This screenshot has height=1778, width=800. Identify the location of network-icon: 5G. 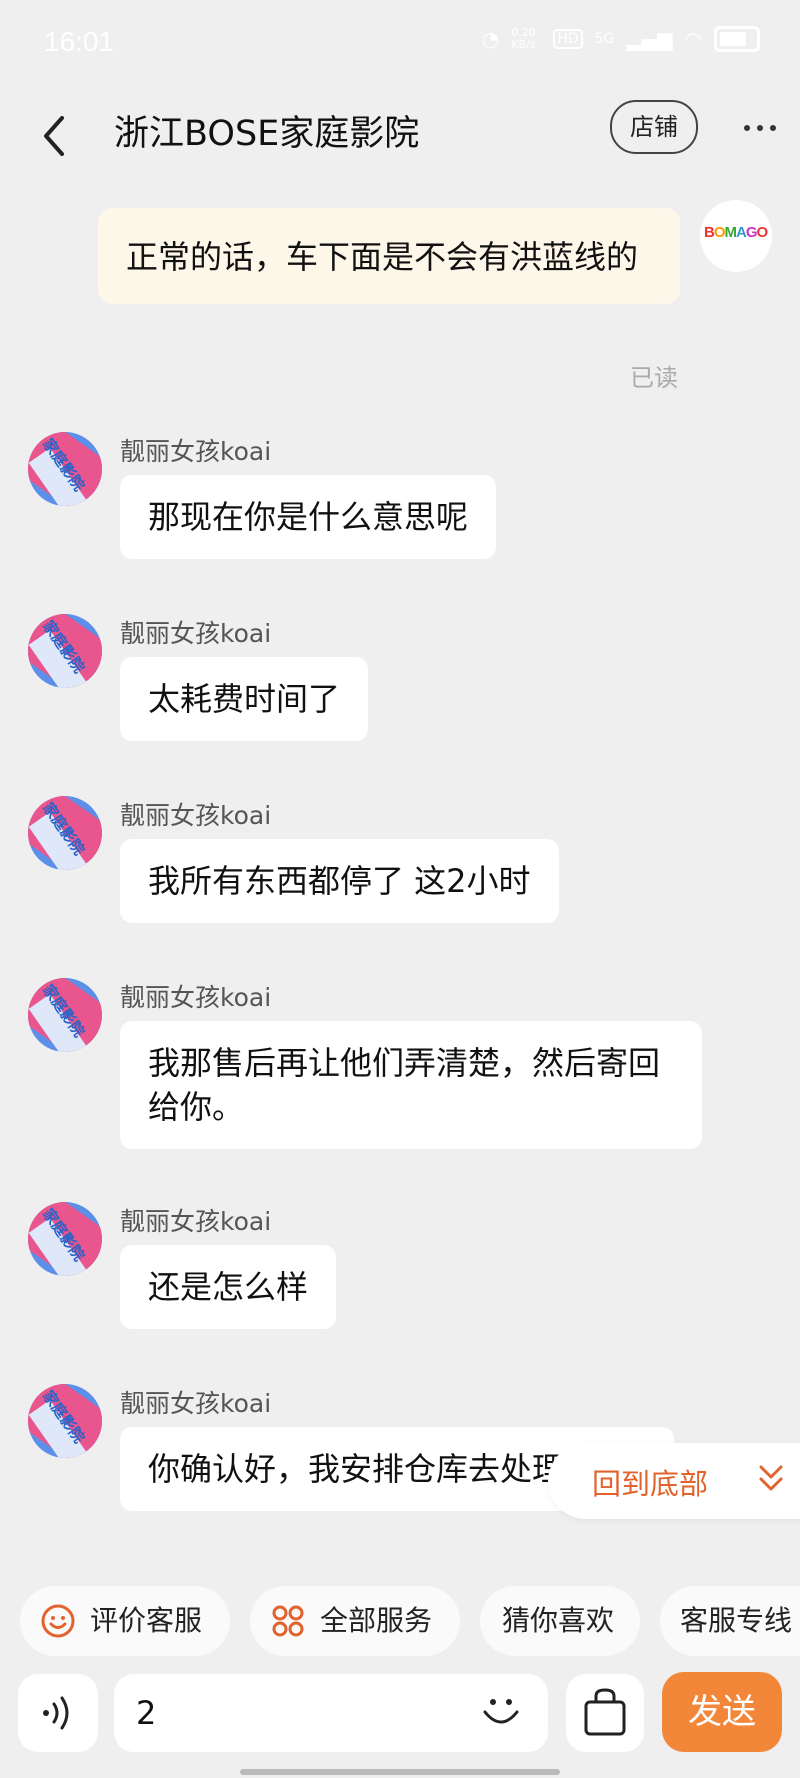
(604, 39).